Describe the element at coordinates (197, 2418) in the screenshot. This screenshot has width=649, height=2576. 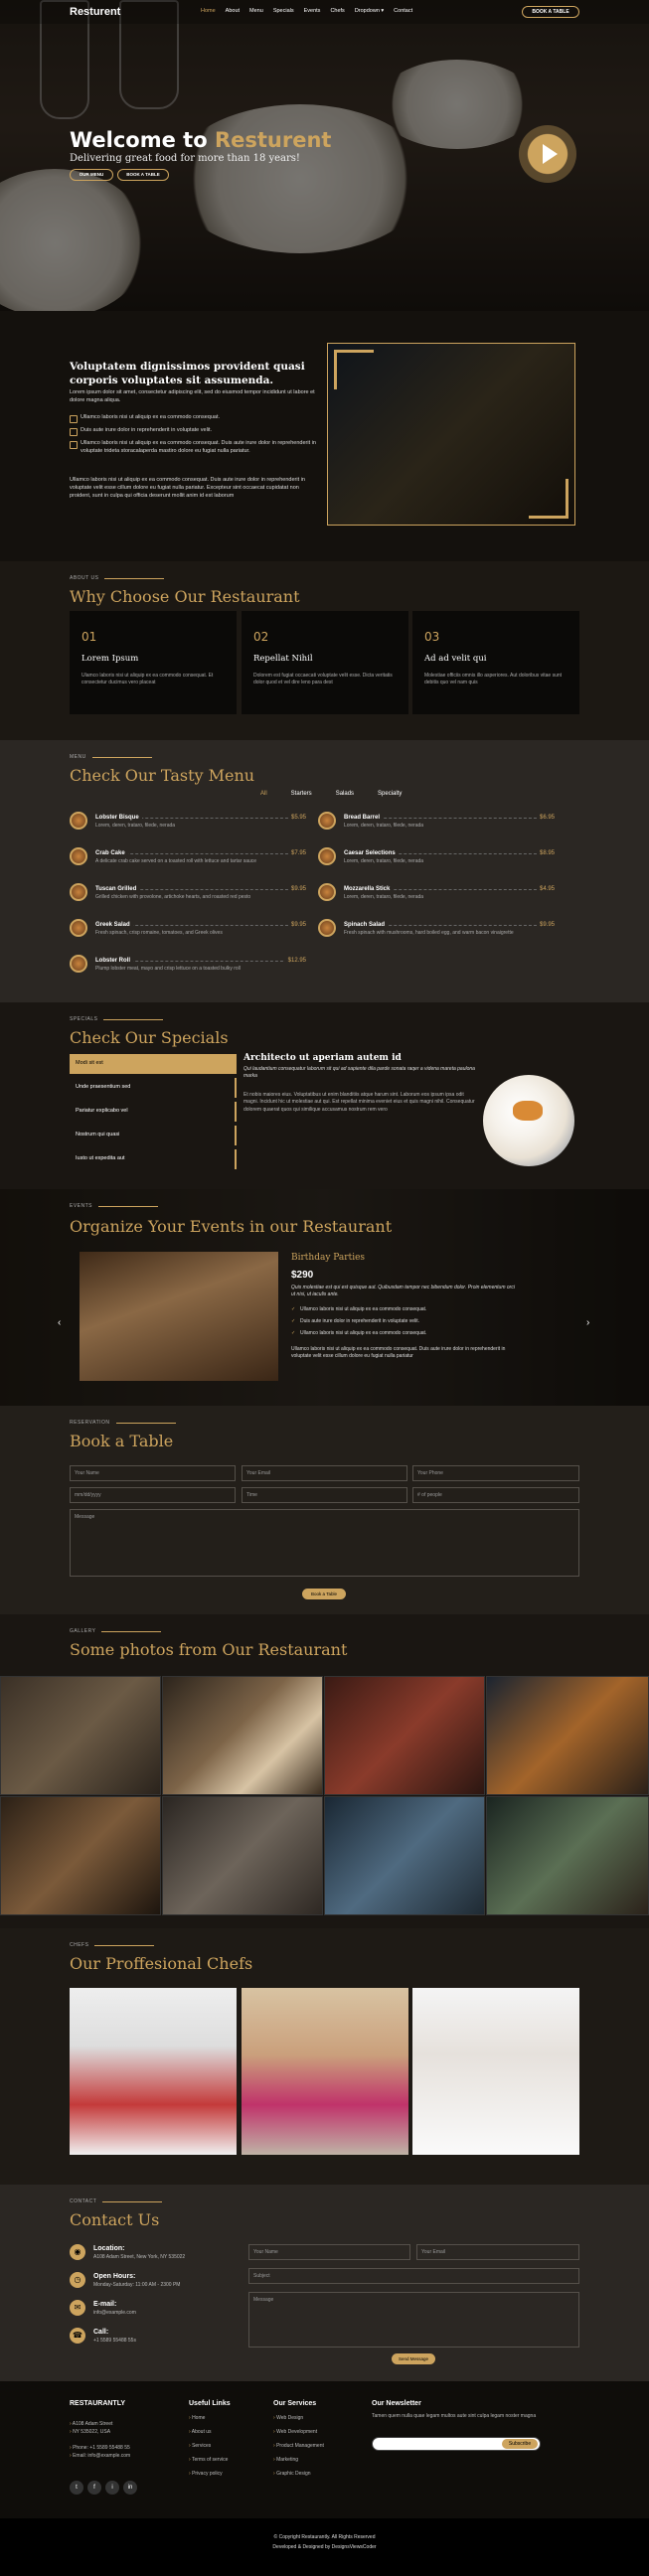
I see `footer-link: Home` at that location.